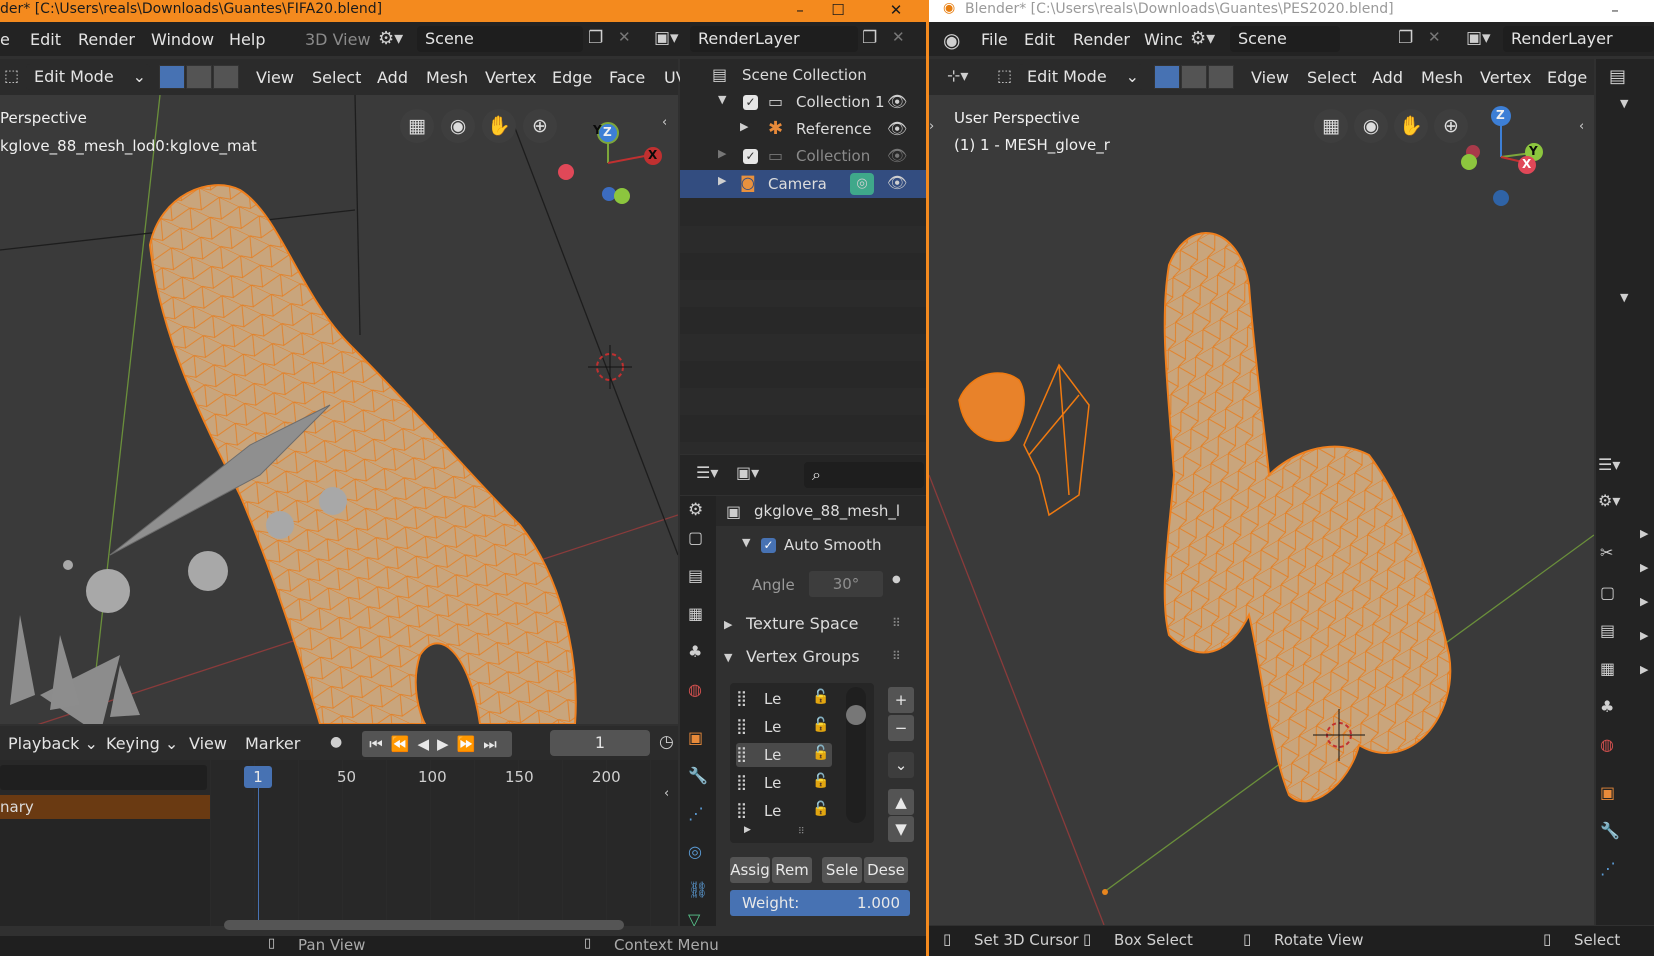 Image resolution: width=1654 pixels, height=956 pixels. I want to click on timeline-scrollbar, so click(424, 925).